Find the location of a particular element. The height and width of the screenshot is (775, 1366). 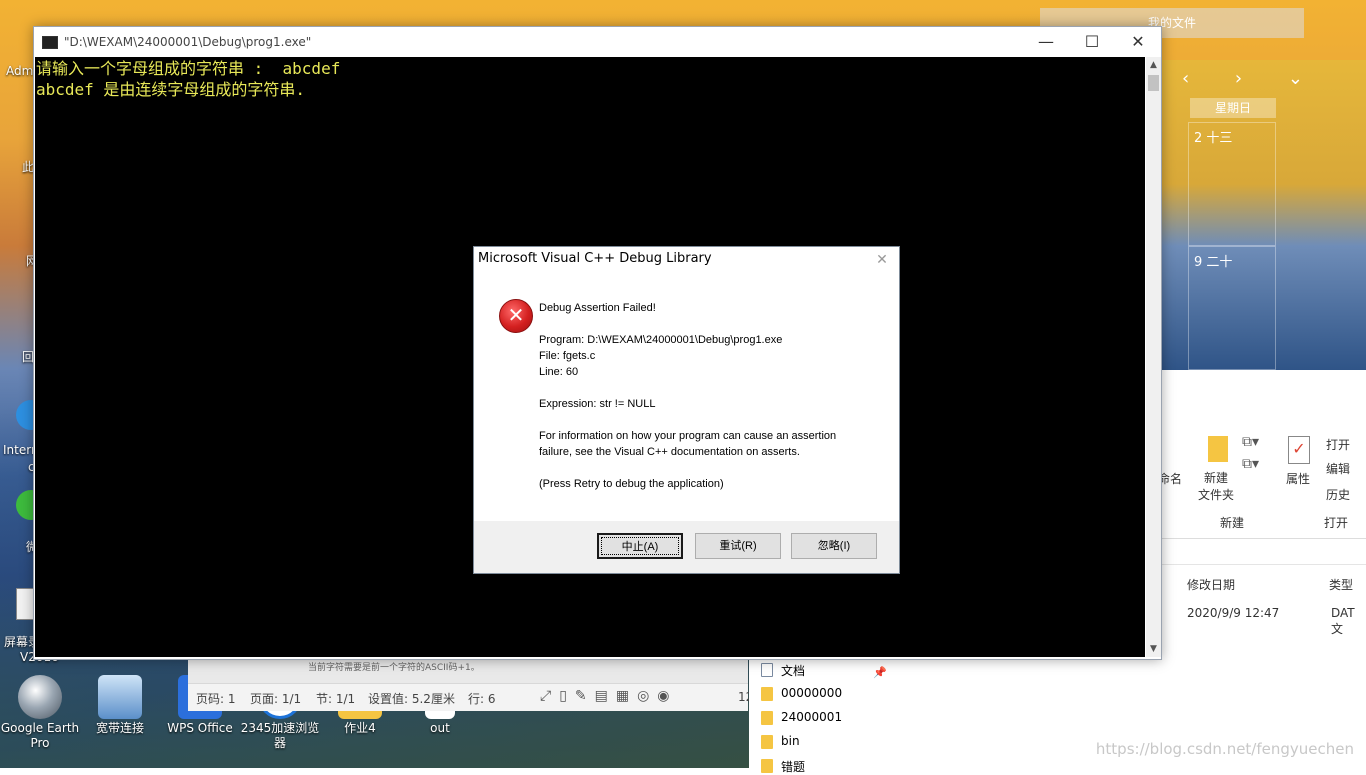

file-type: DAT 文 is located at coordinates (1343, 621).